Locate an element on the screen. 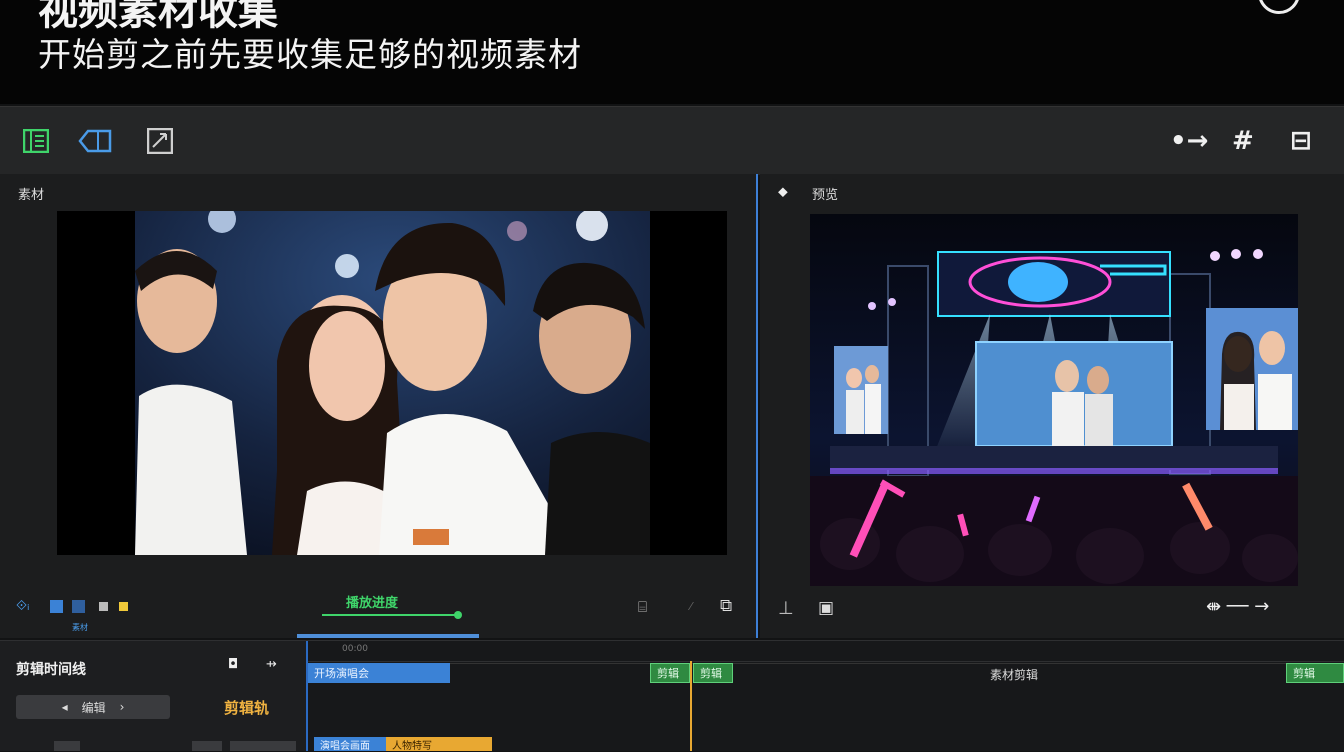 The width and height of the screenshot is (1344, 752). adjust-icon: ⟐ᵢ is located at coordinates (23, 606).